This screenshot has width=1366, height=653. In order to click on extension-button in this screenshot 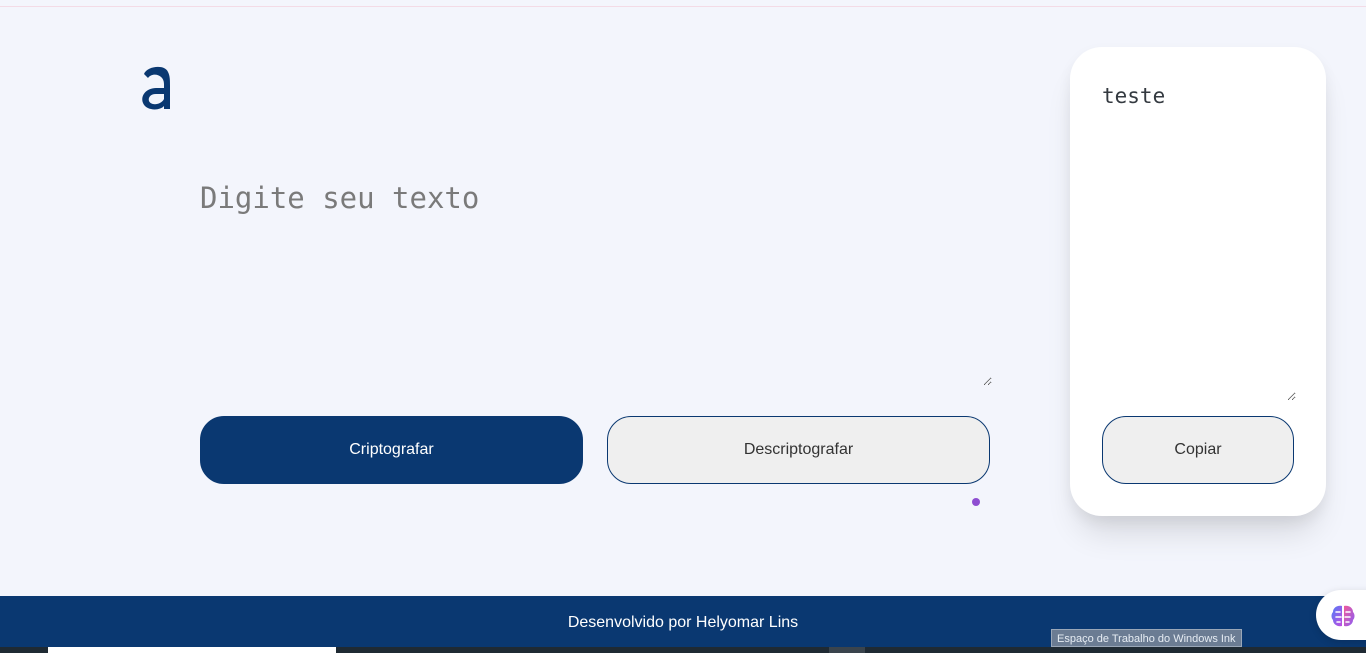, I will do `click(1341, 615)`.